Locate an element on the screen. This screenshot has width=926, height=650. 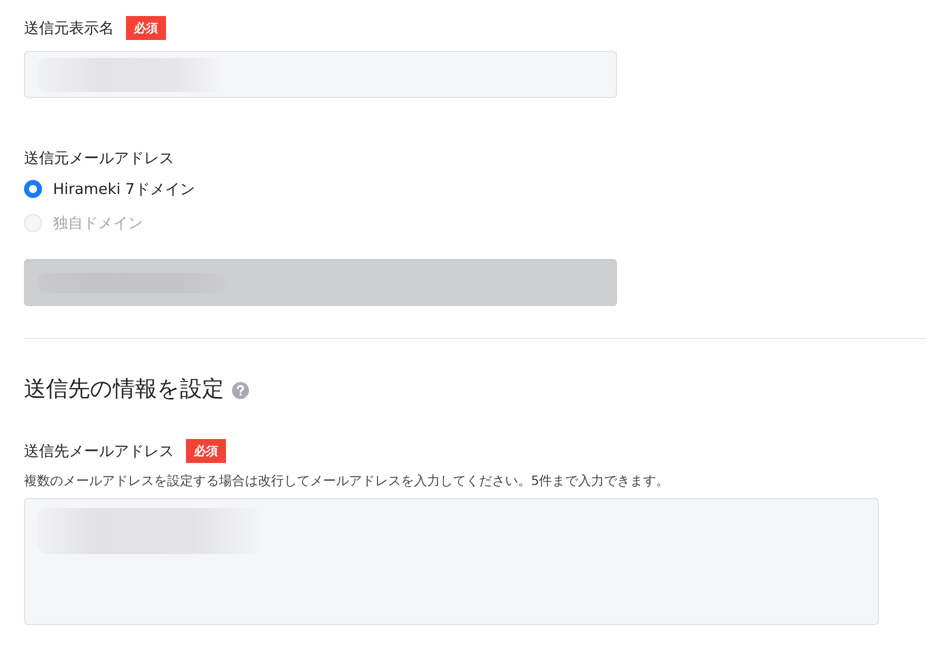
section-heading: 送信先の情報を設定 is located at coordinates (124, 390).